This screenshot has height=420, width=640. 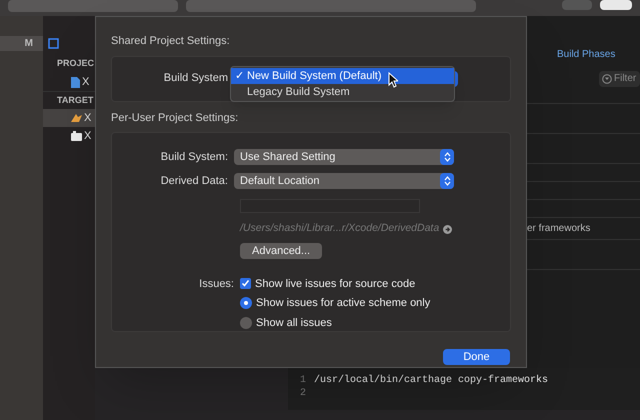 I want to click on option-label: Show live issues for source code, so click(x=335, y=284).